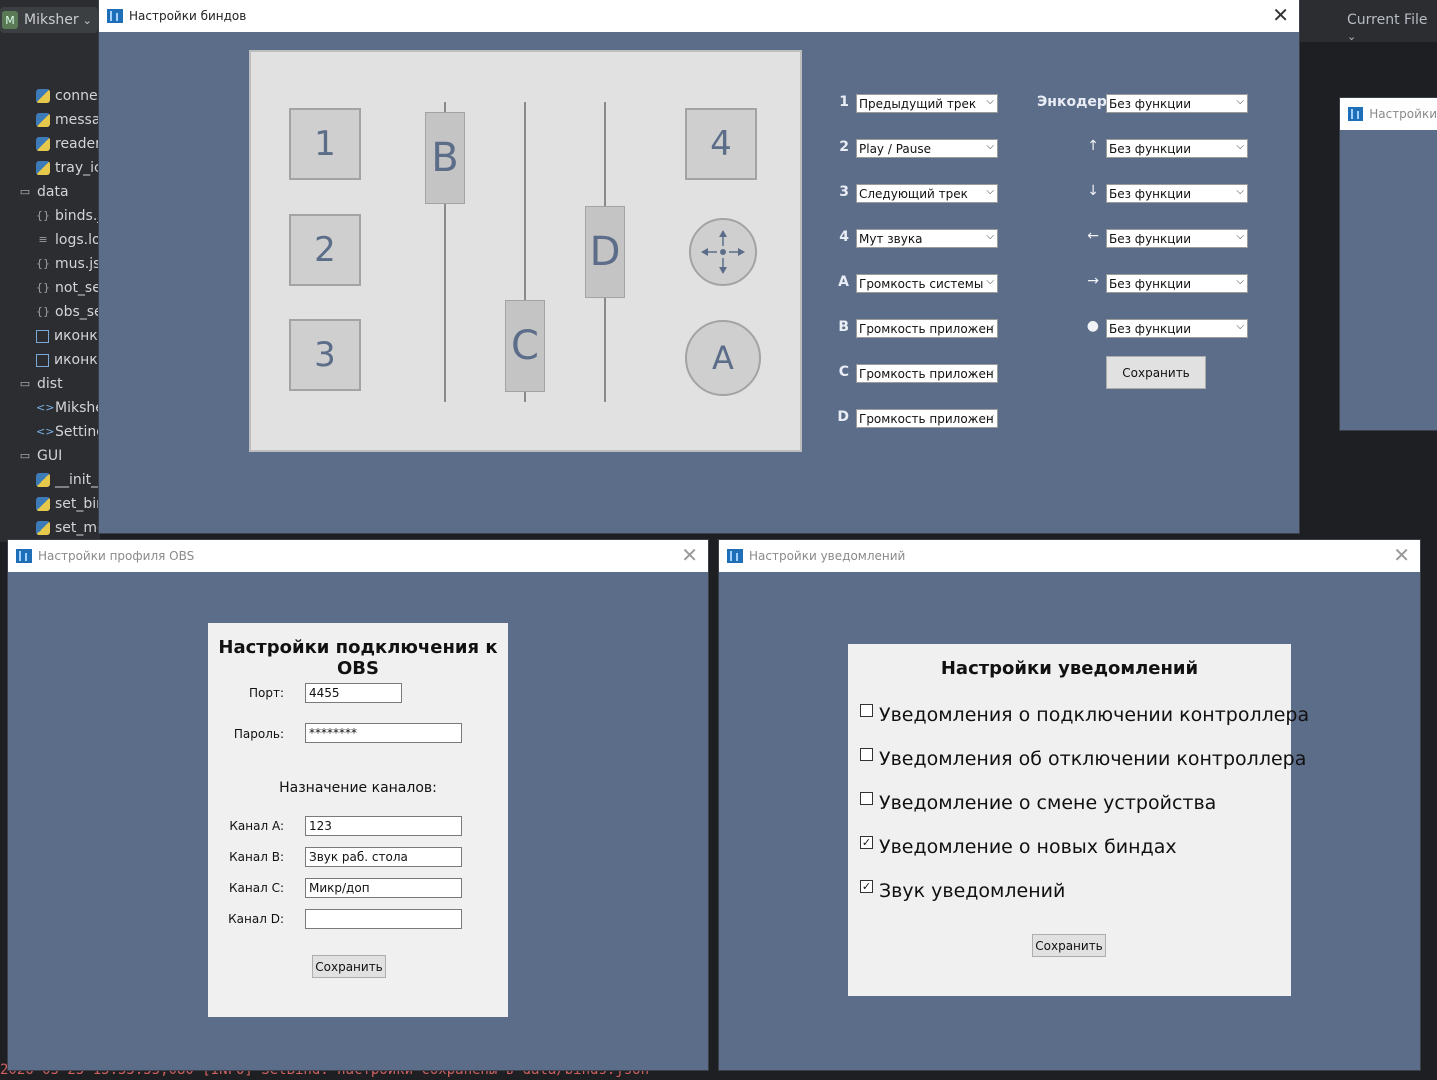 This screenshot has width=1437, height=1080. I want to click on port-input: 4455, so click(353, 693).